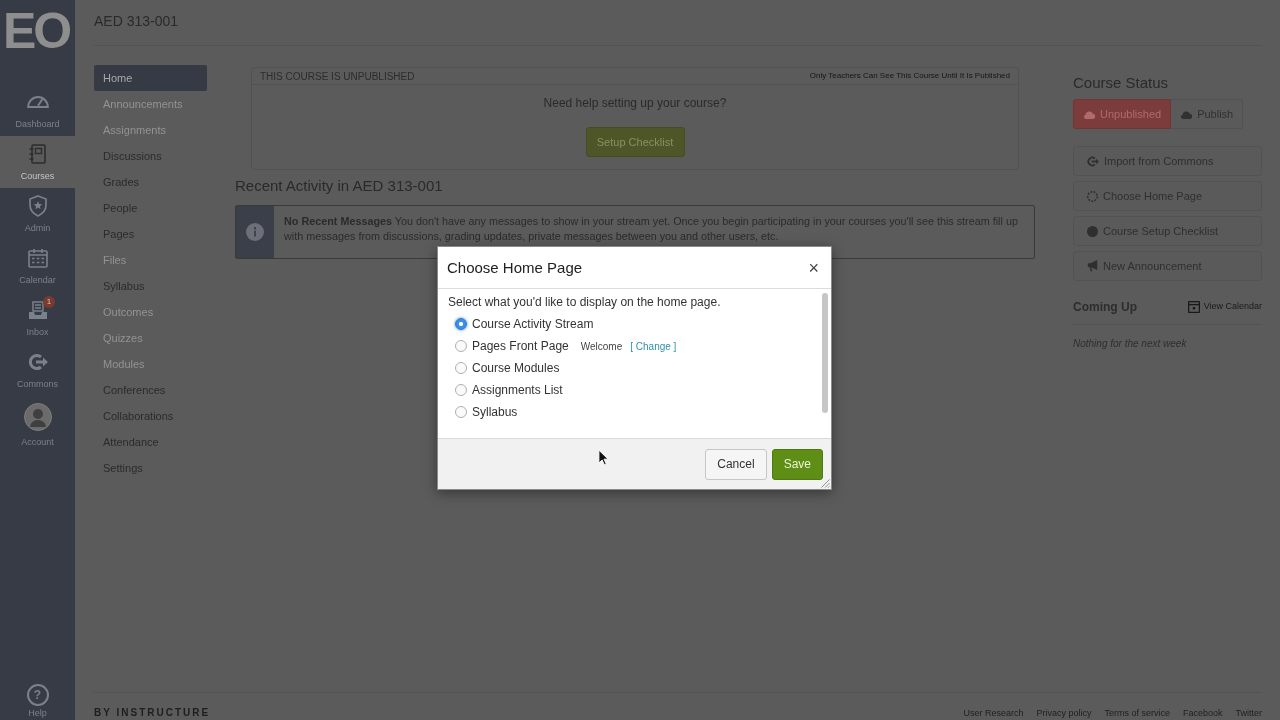 The width and height of the screenshot is (1280, 720). I want to click on course-nav-link: Files, so click(150, 260).